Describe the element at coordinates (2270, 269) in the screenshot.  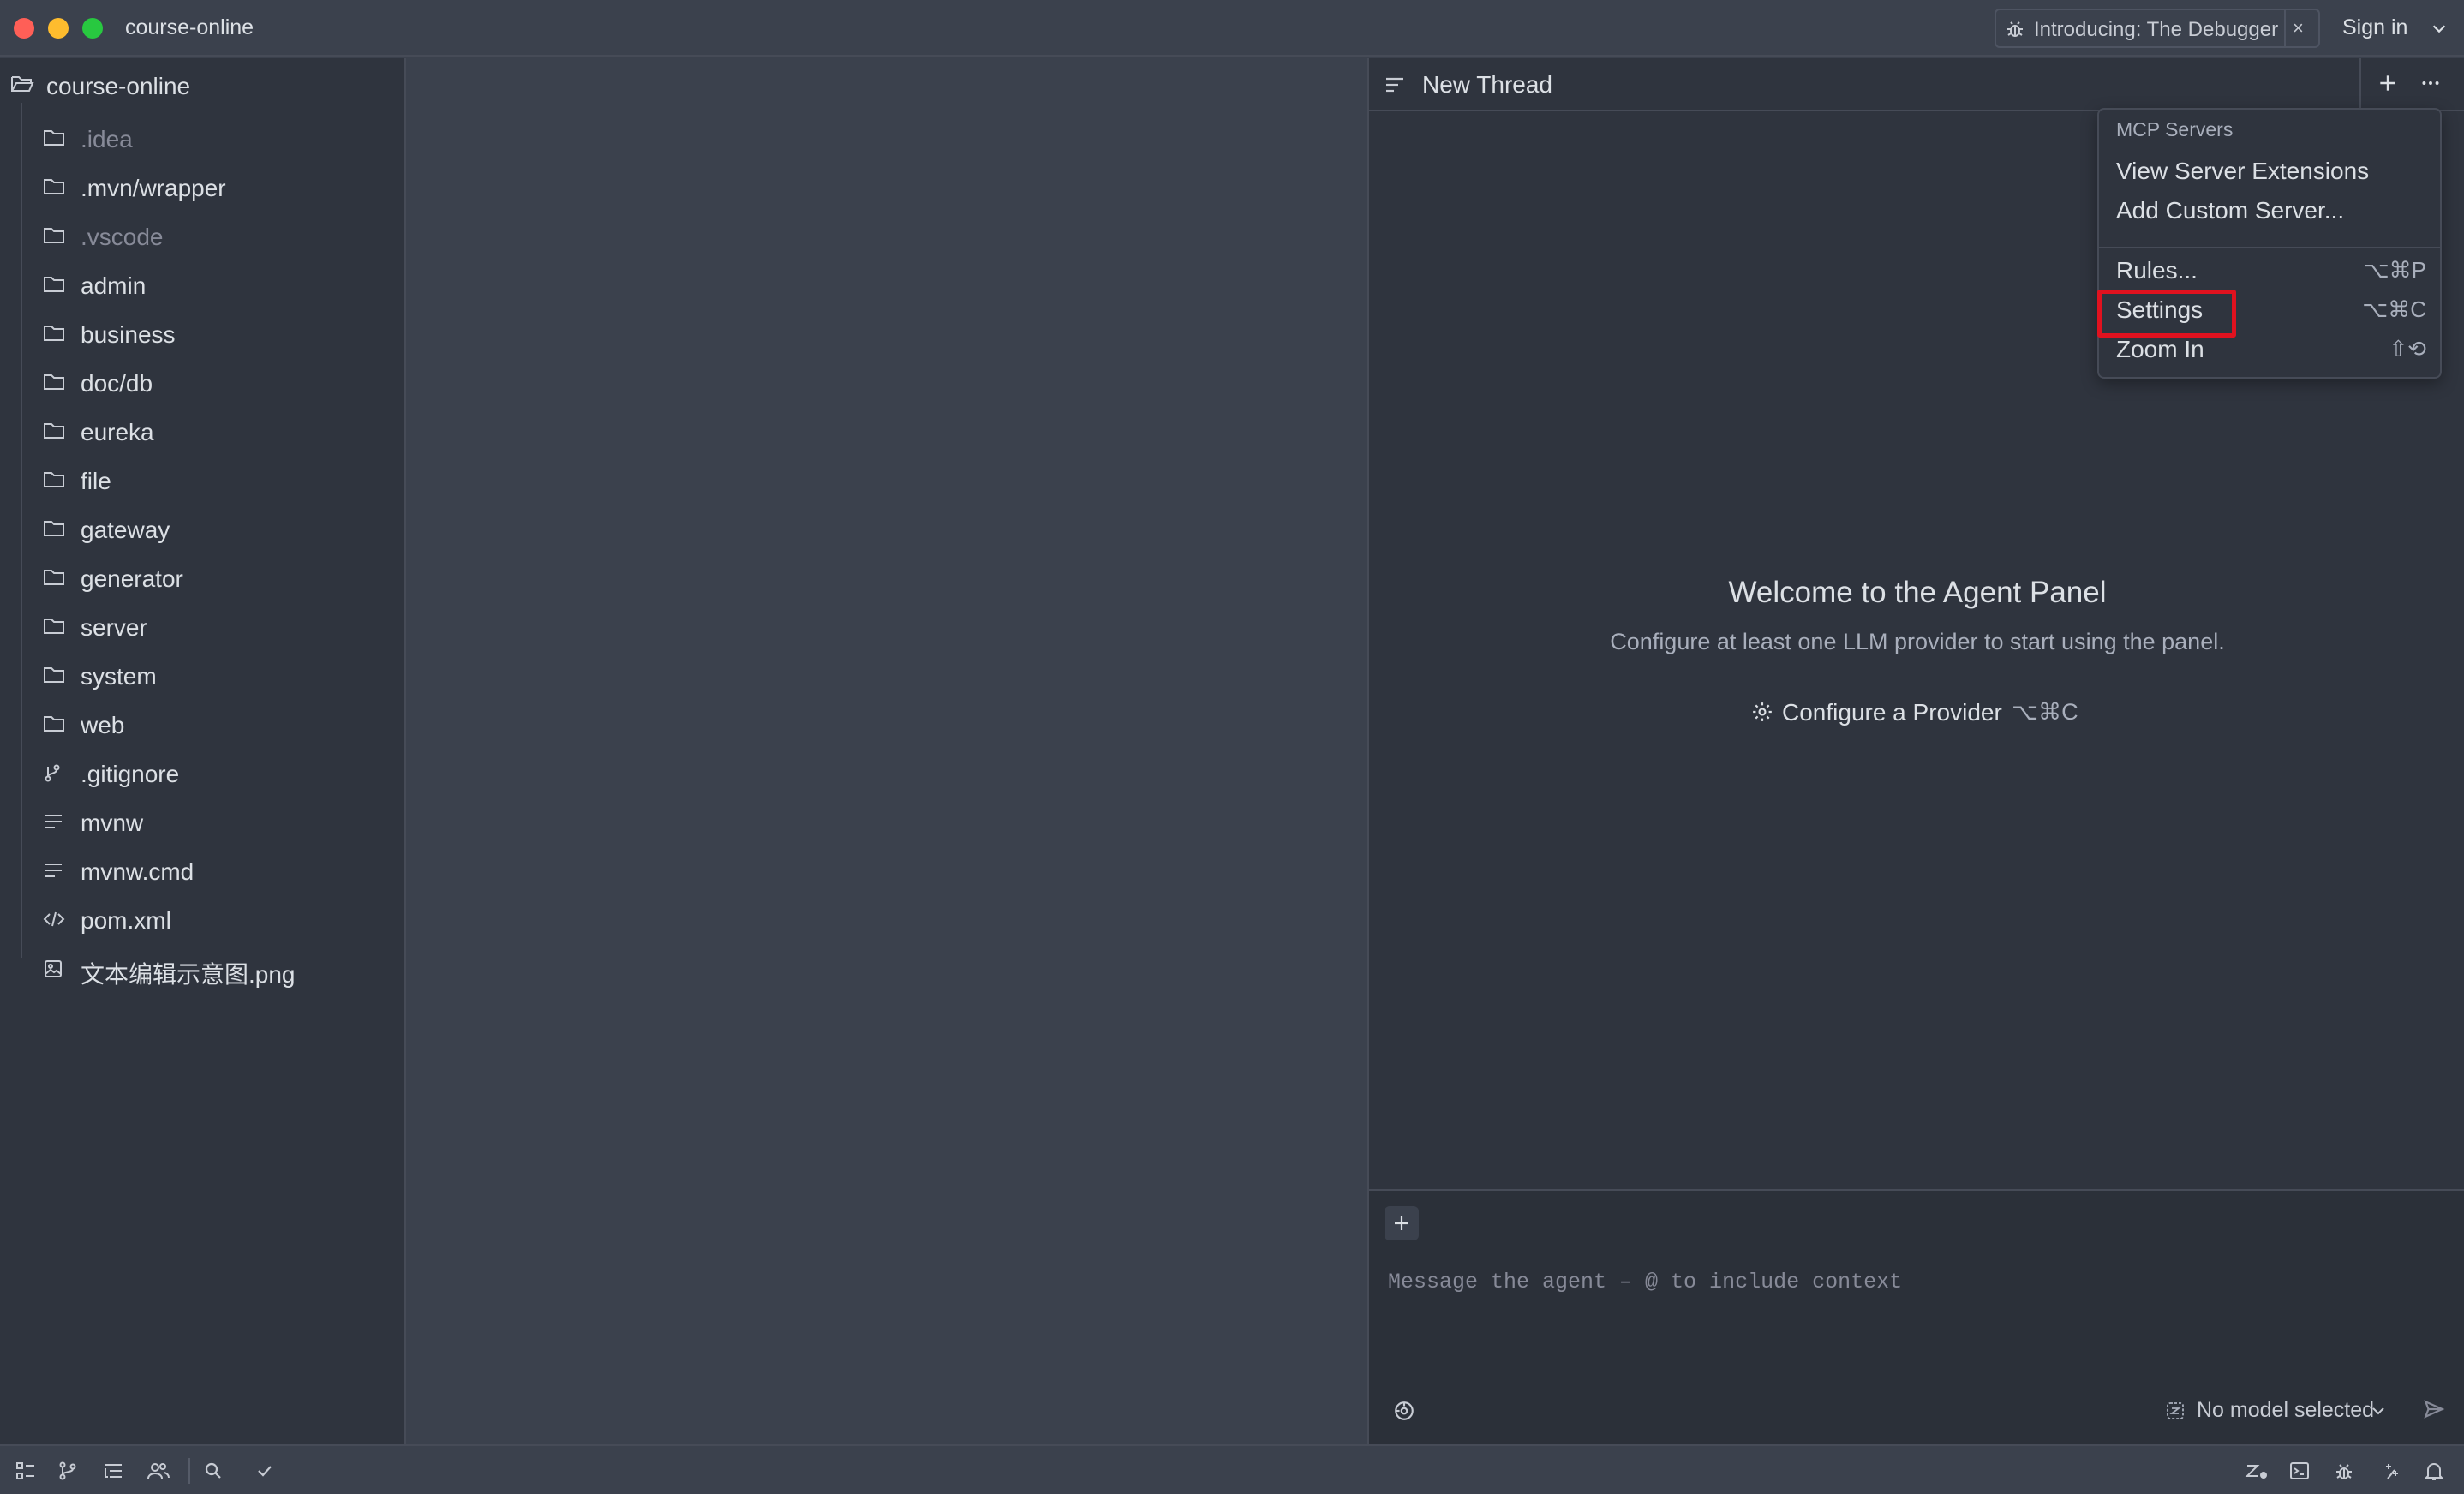
I see `menu-item-rules: Rules... ⌥⌘P` at that location.